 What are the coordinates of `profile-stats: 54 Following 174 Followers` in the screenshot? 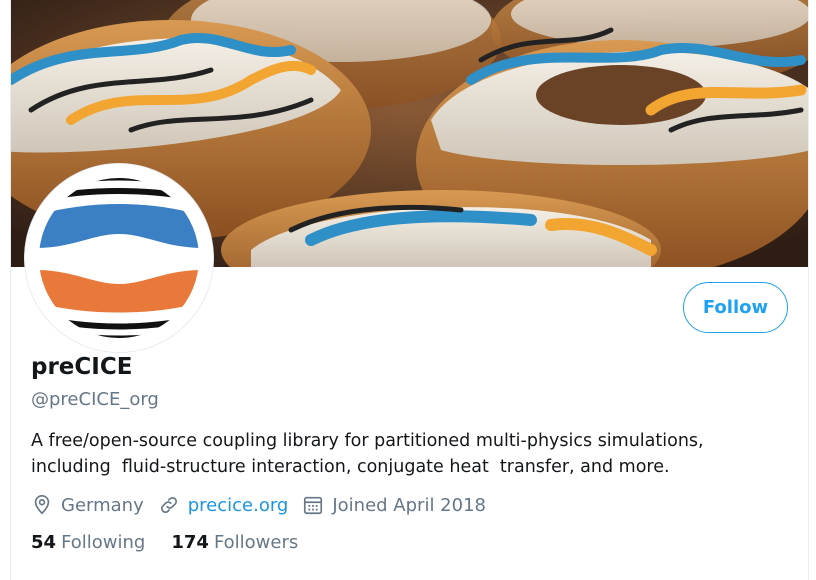 It's located at (177, 542).